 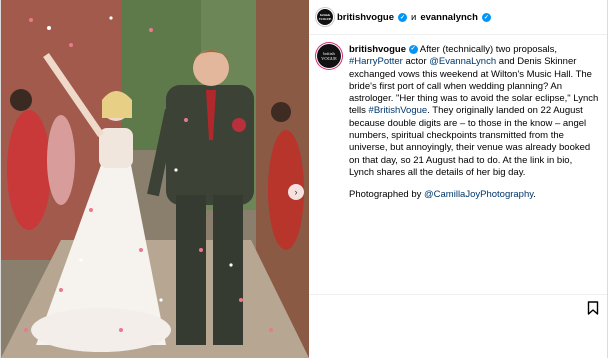 I want to click on collab-conjunction: и, so click(x=414, y=17).